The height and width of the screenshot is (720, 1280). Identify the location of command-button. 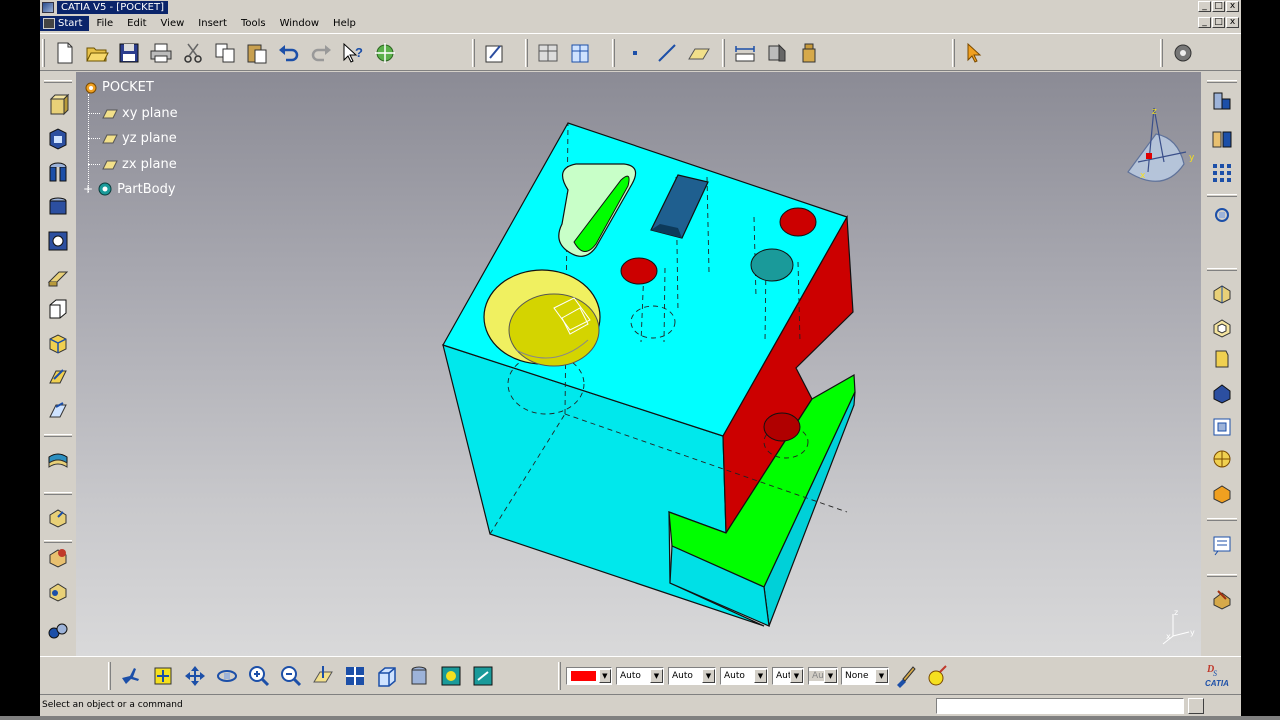
(1196, 706).